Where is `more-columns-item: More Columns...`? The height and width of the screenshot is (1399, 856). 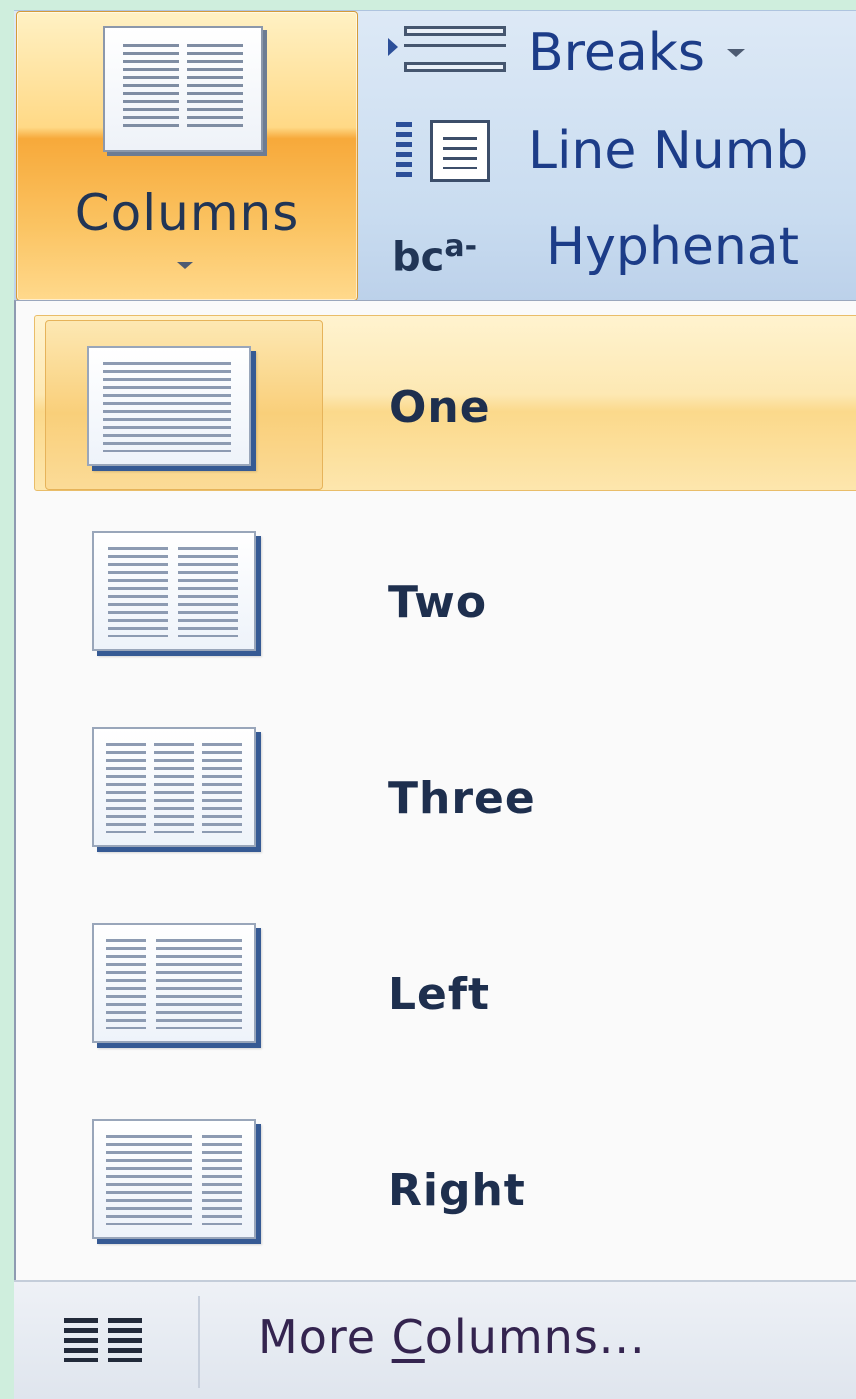 more-columns-item: More Columns... is located at coordinates (435, 1339).